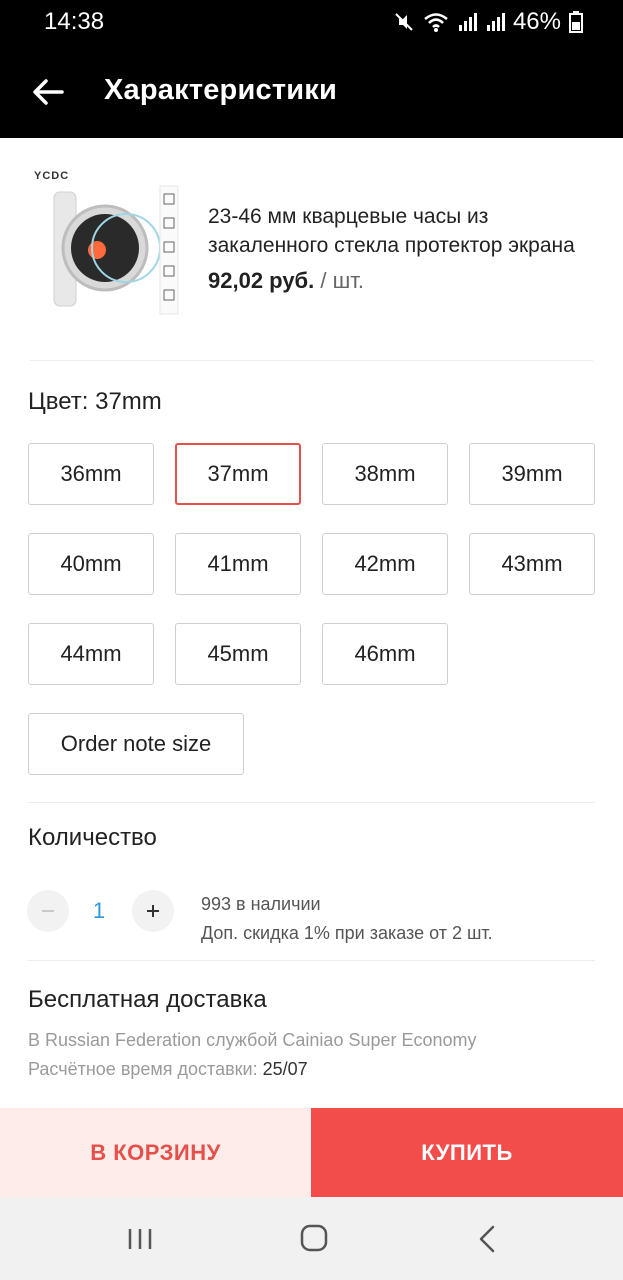 Image resolution: width=623 pixels, height=1280 pixels. What do you see at coordinates (238, 654) in the screenshot?
I see `size-option-45mm: 45mm` at bounding box center [238, 654].